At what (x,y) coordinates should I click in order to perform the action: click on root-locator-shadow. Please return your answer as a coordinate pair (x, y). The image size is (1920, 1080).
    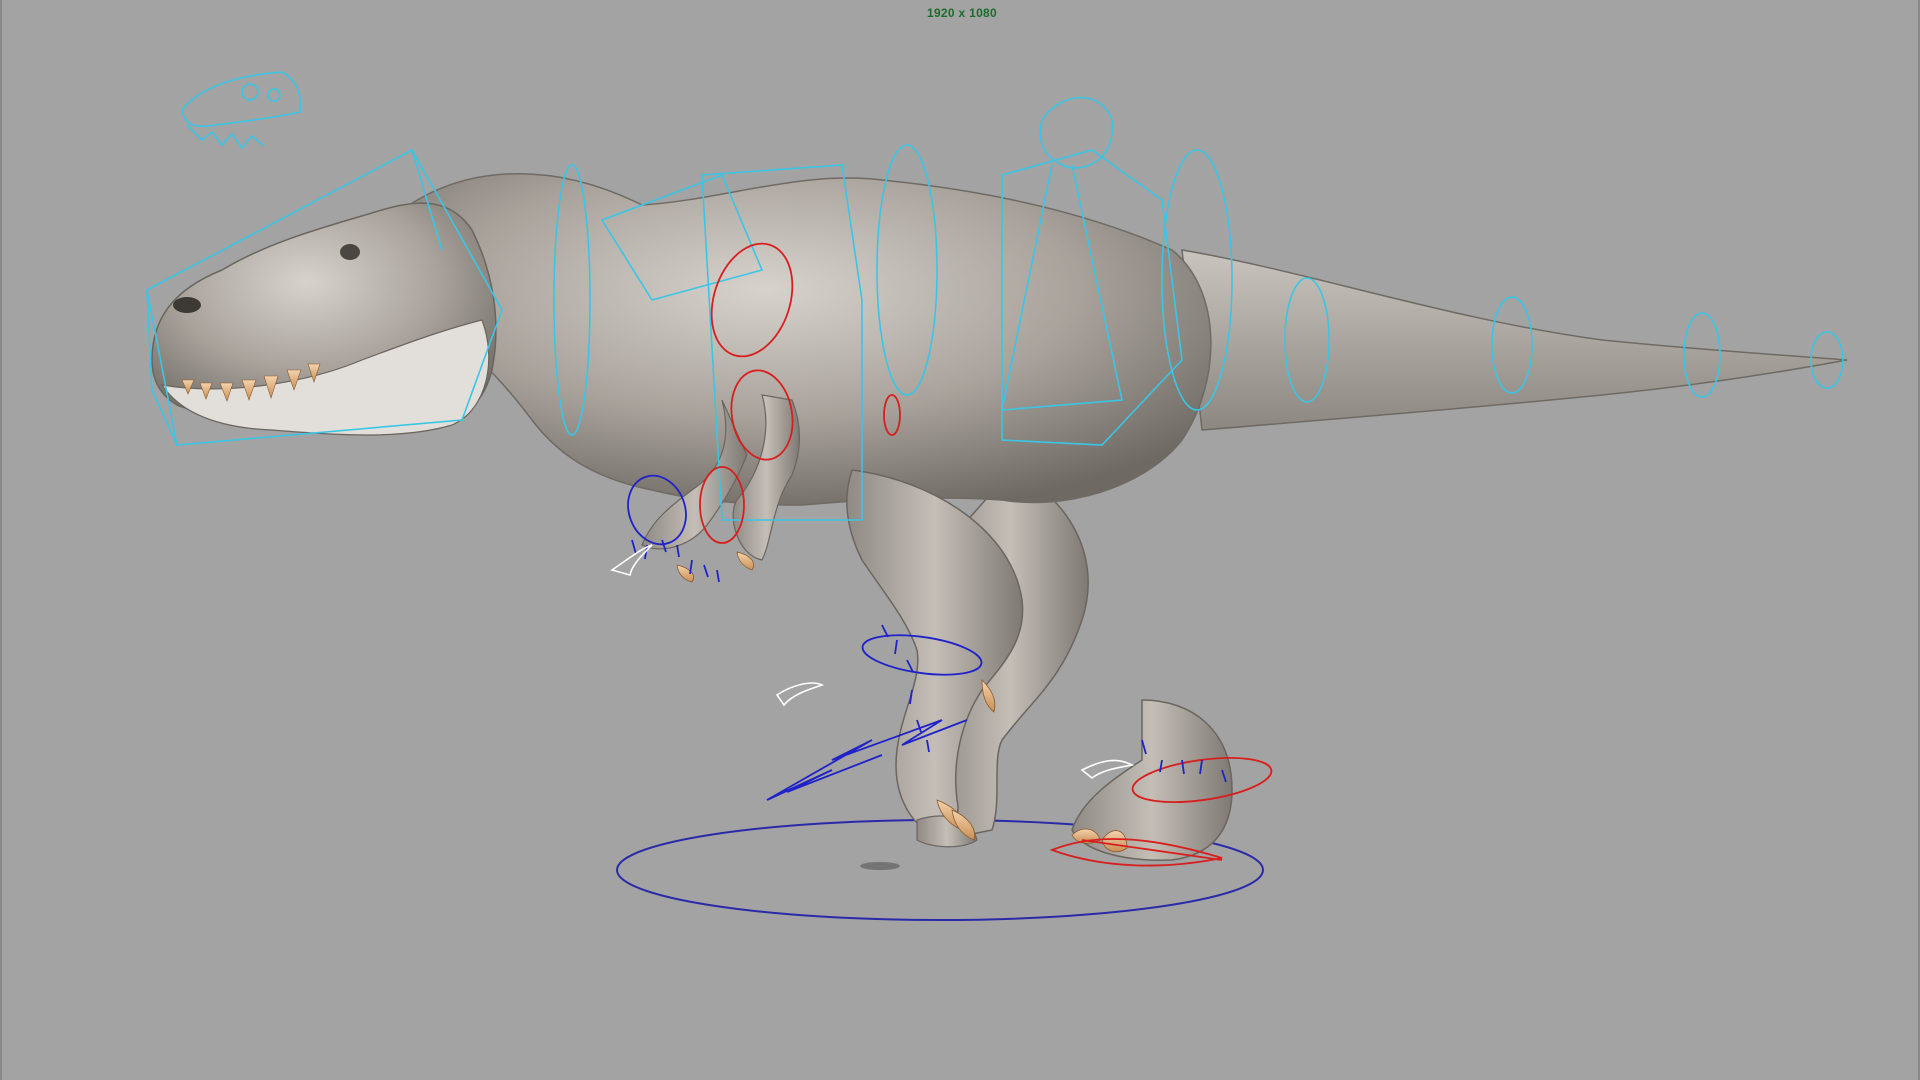
    Looking at the image, I should click on (880, 866).